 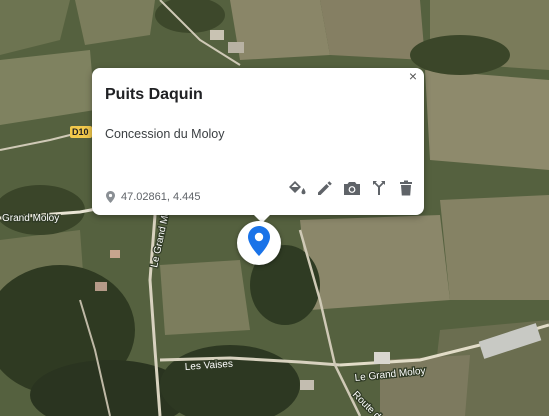 What do you see at coordinates (30, 218) in the screenshot?
I see `road-label-grand-moloy: Grand Moloy` at bounding box center [30, 218].